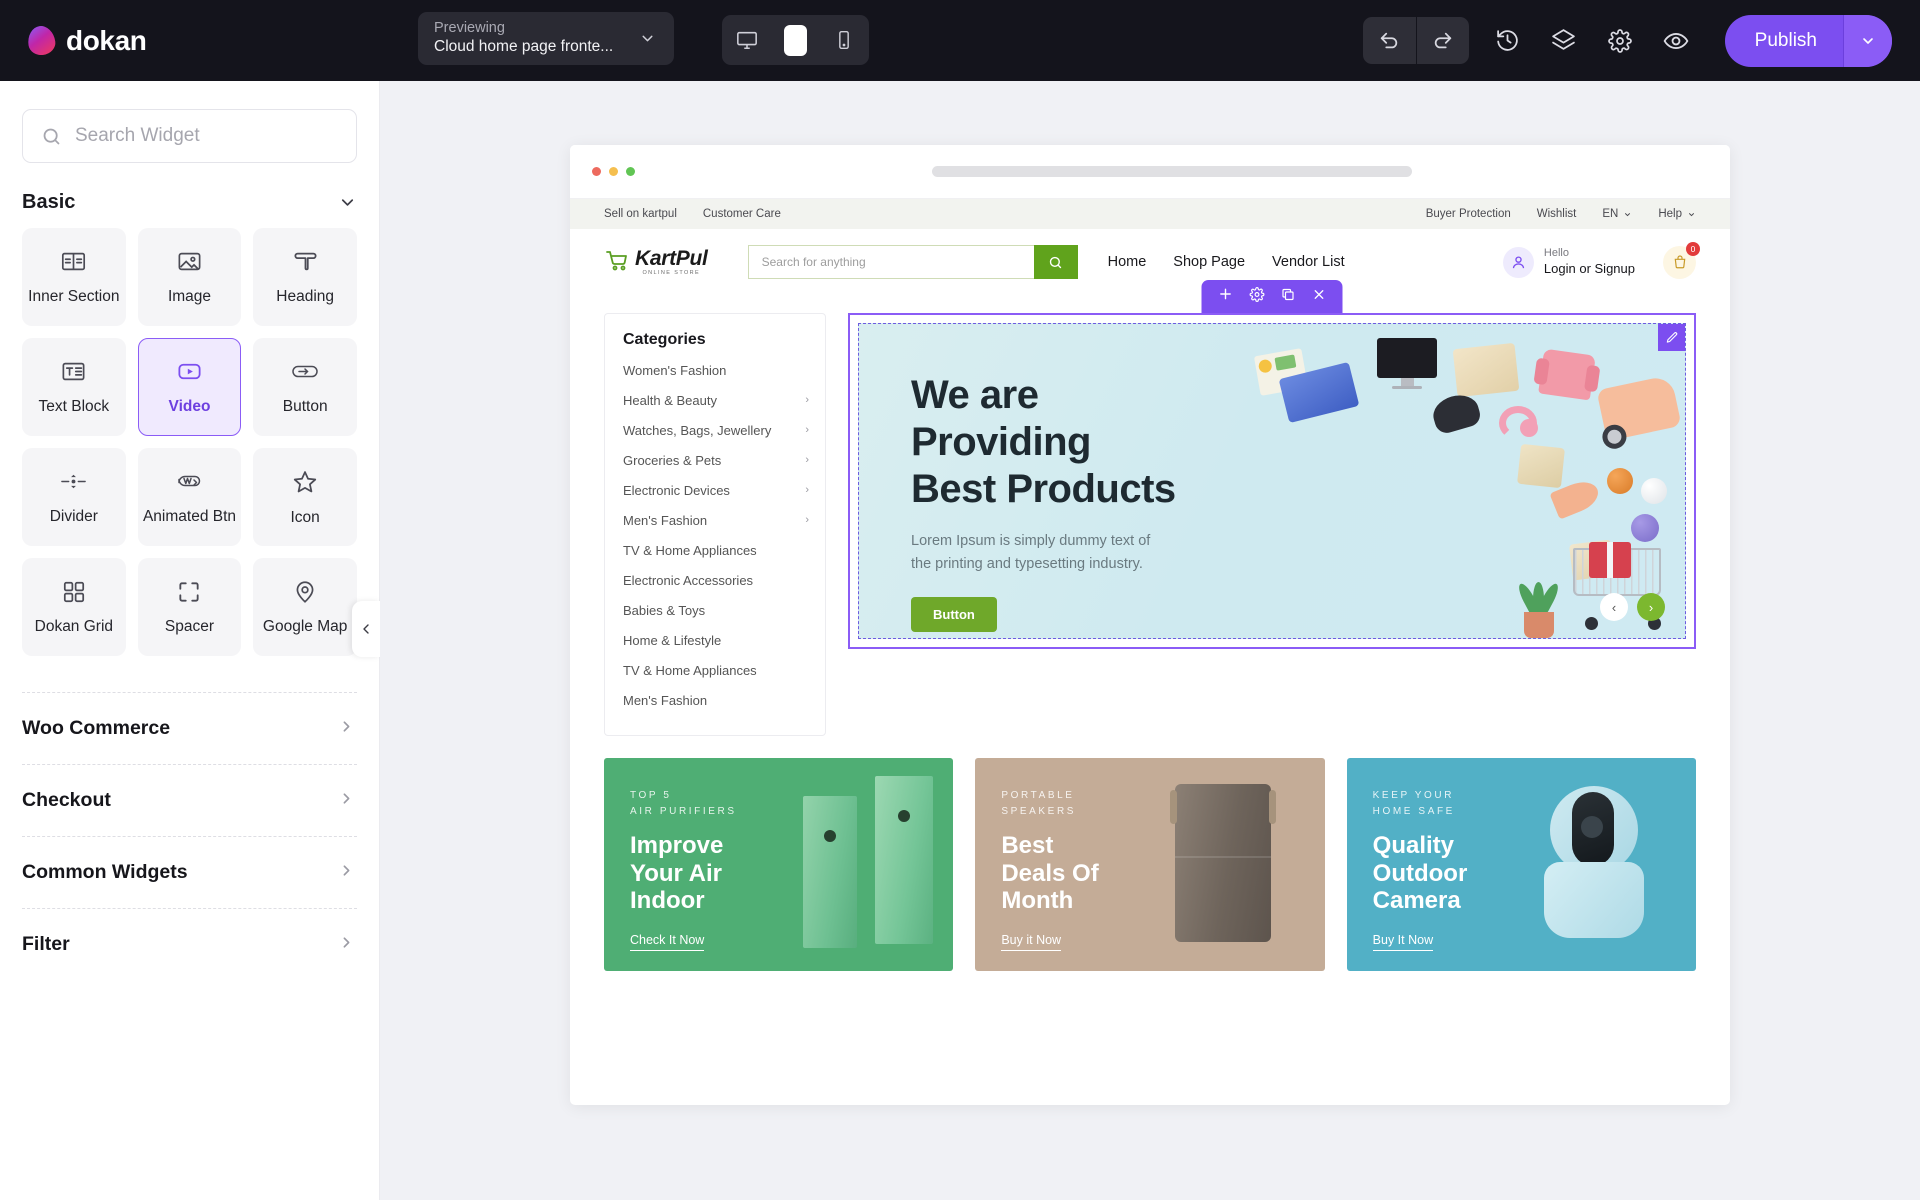 The width and height of the screenshot is (1920, 1200). What do you see at coordinates (1508, 41) in the screenshot?
I see `history-icon` at bounding box center [1508, 41].